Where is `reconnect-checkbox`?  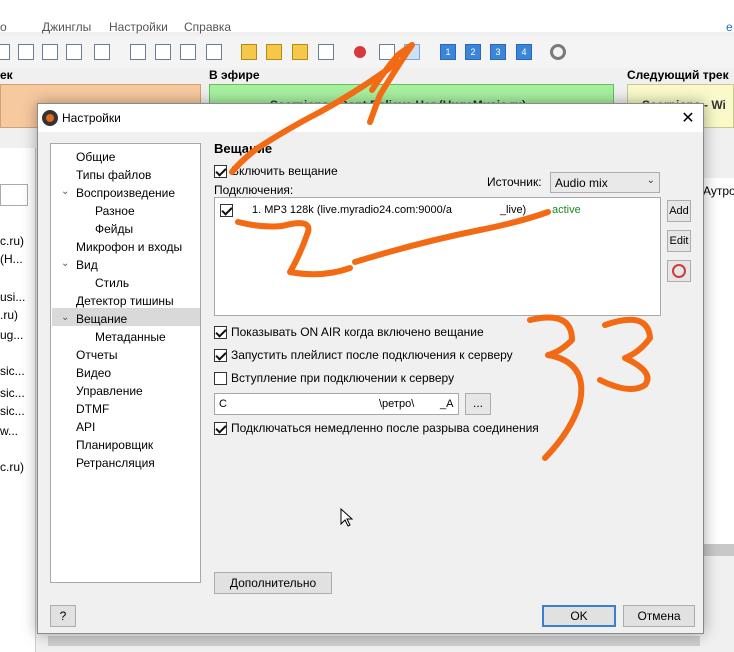
reconnect-checkbox is located at coordinates (220, 428).